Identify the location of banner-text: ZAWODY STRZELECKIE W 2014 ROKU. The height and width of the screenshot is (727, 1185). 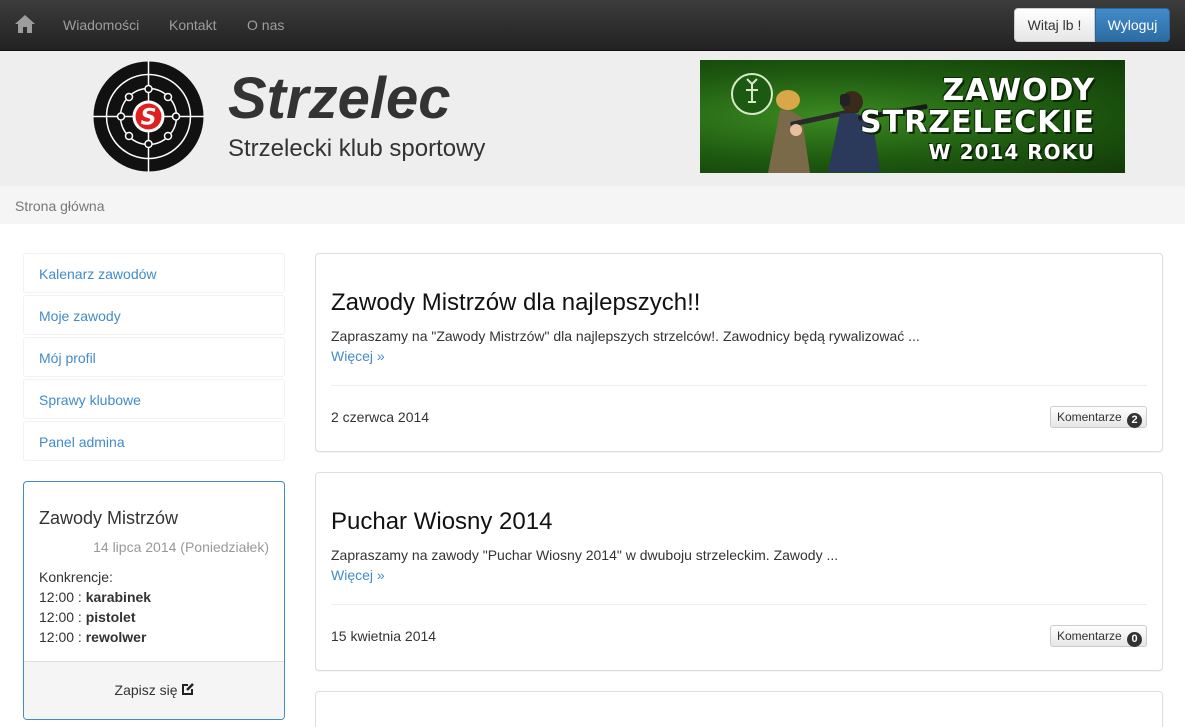
(975, 118).